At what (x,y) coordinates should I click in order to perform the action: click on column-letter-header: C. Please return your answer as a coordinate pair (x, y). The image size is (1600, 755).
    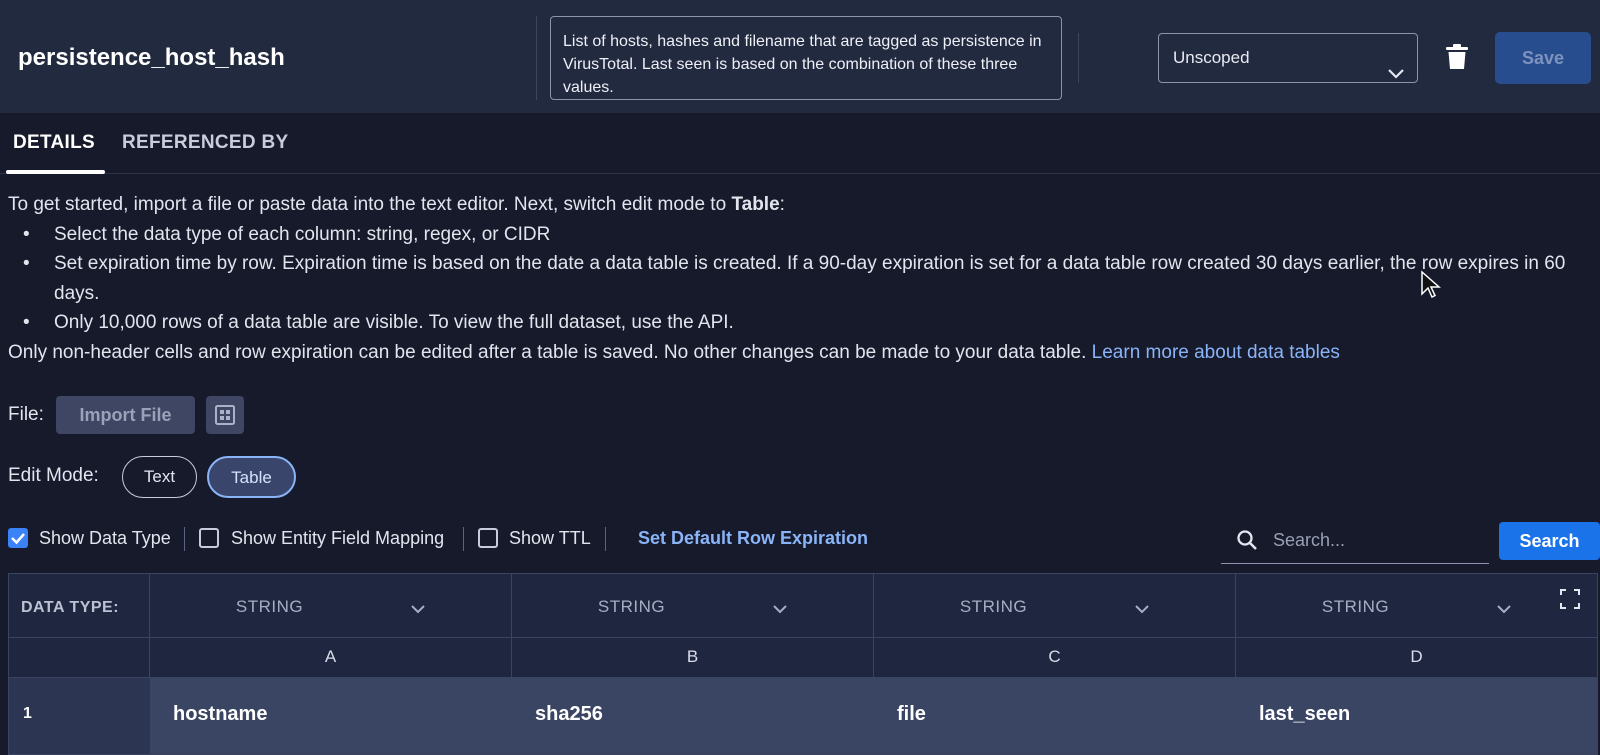
    Looking at the image, I should click on (1055, 658).